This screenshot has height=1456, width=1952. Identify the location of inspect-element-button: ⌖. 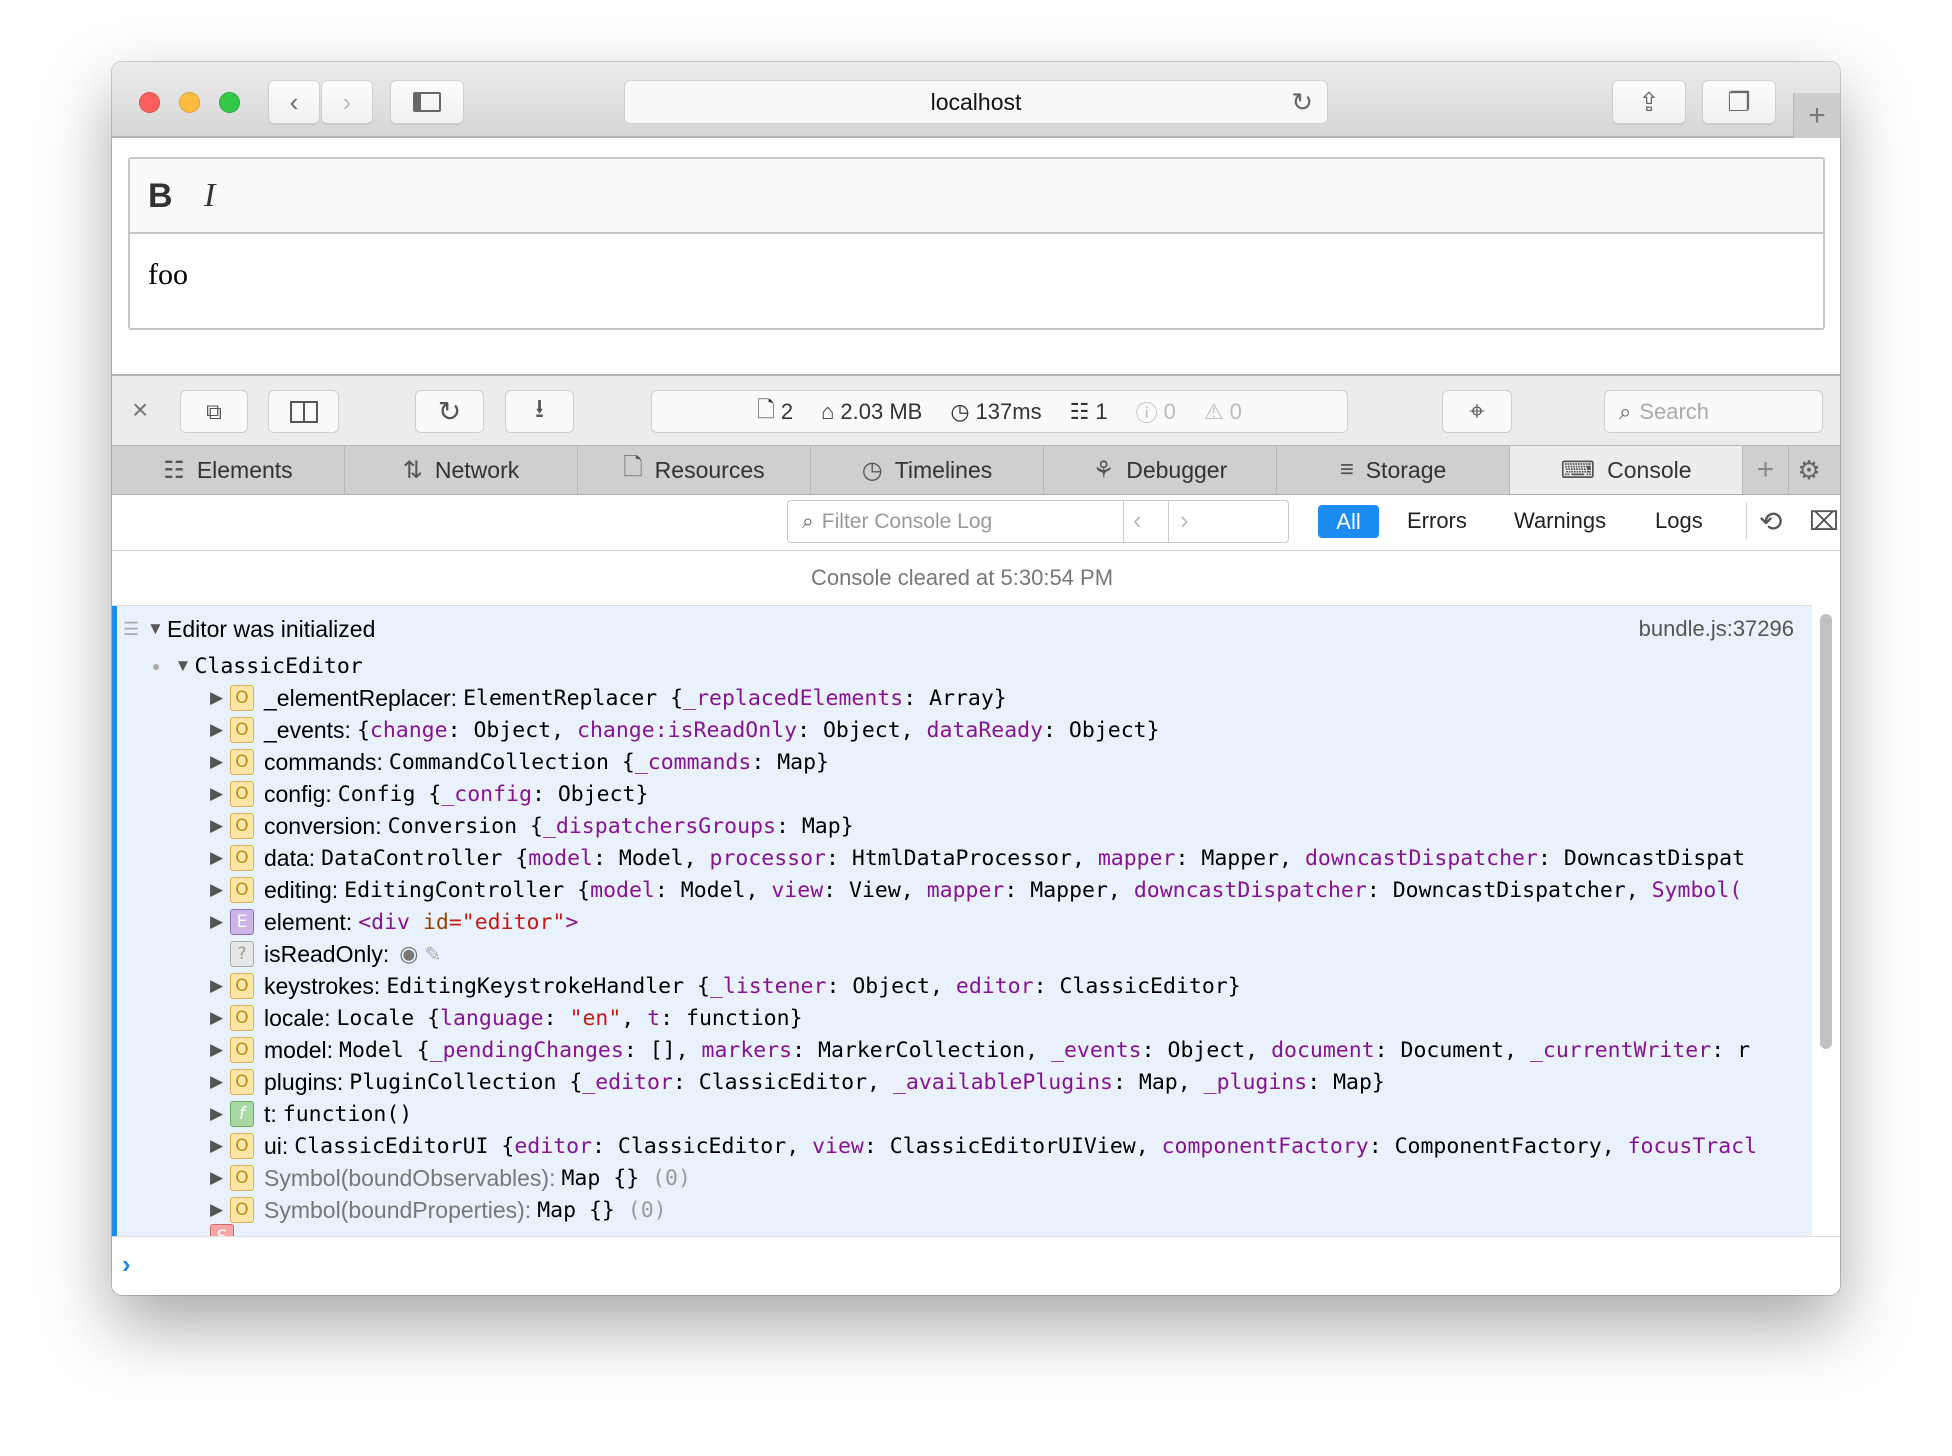
(1477, 411).